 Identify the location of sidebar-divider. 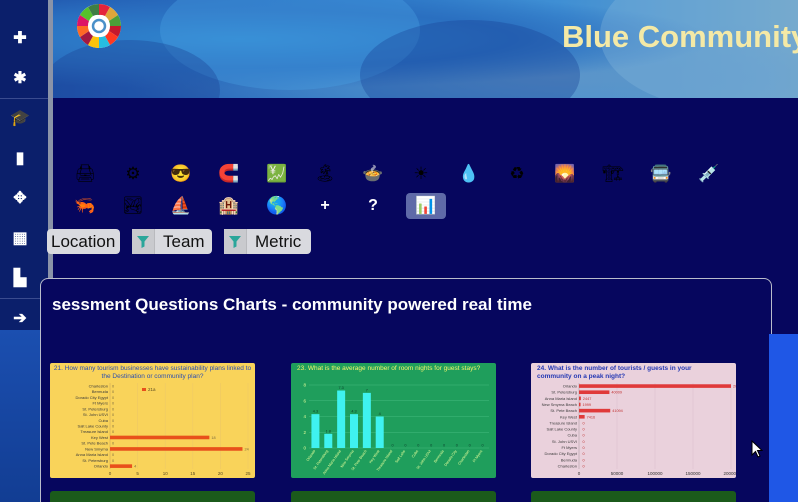
(24, 98).